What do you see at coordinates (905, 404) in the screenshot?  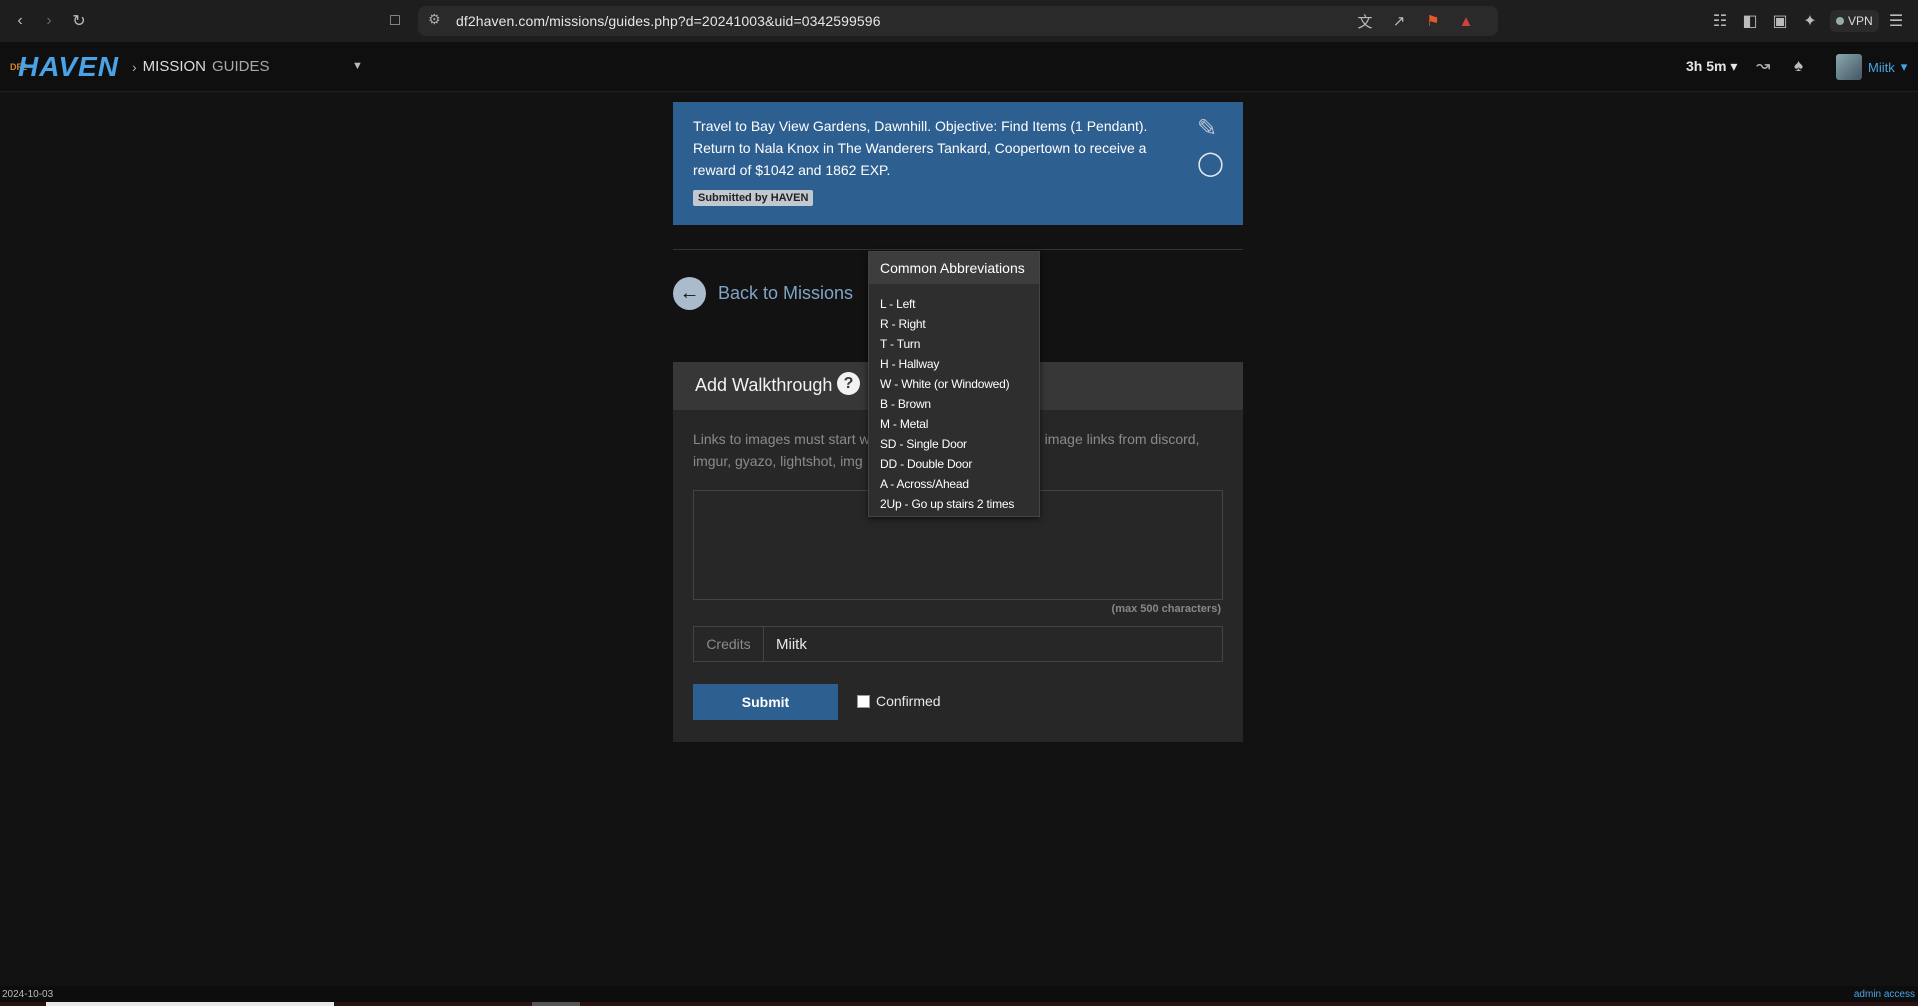 I see `abbreviation-item: B - Brown` at bounding box center [905, 404].